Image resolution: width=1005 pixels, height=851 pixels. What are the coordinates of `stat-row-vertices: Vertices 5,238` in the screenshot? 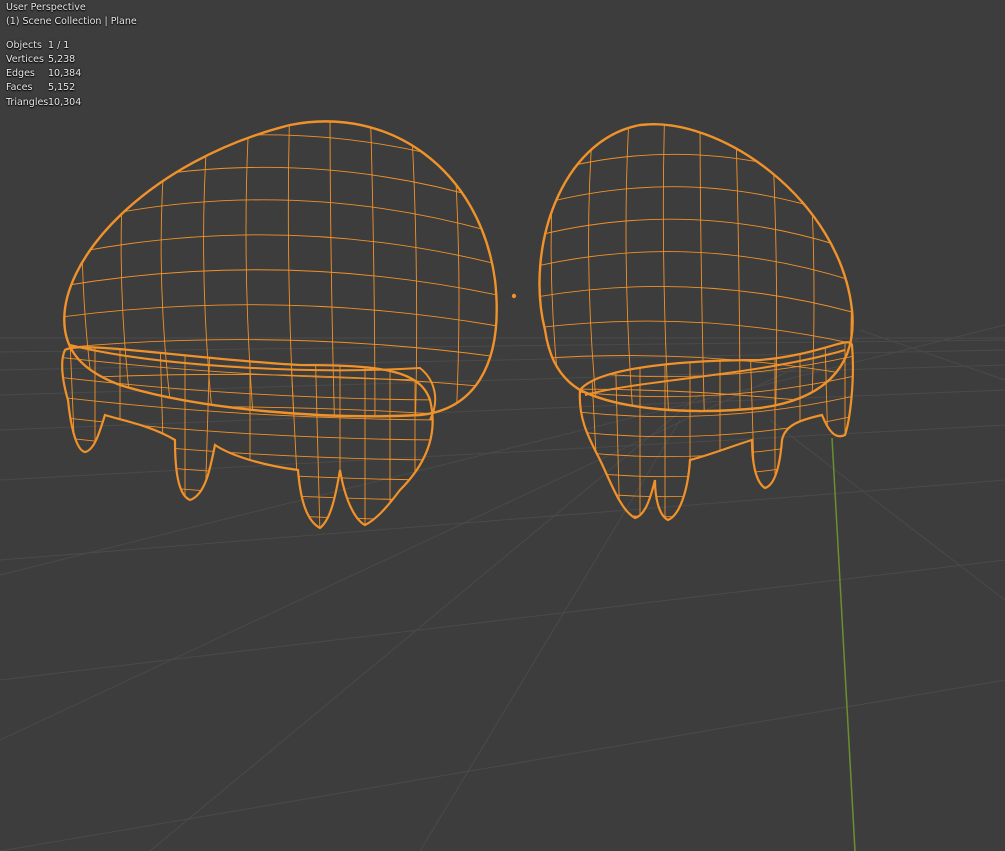 It's located at (71, 60).